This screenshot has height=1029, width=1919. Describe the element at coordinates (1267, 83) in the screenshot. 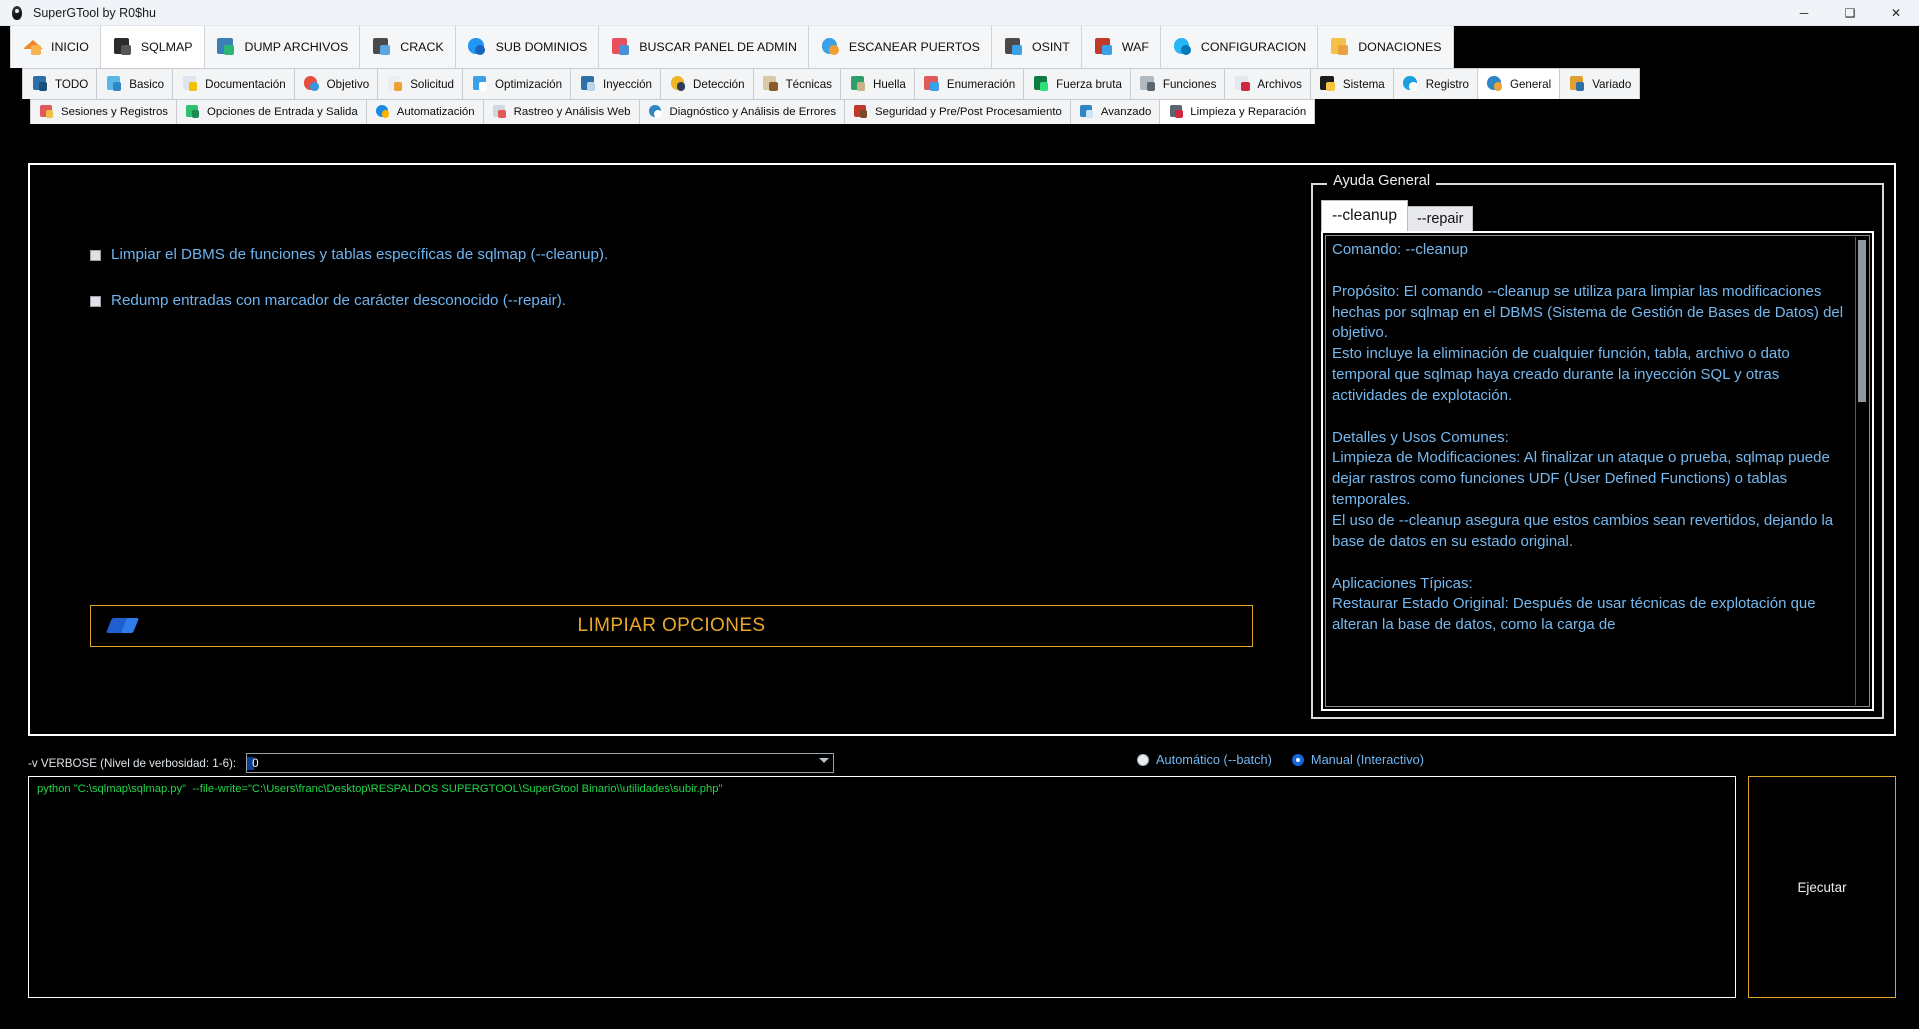

I see `tab-archivos: Archivos` at that location.